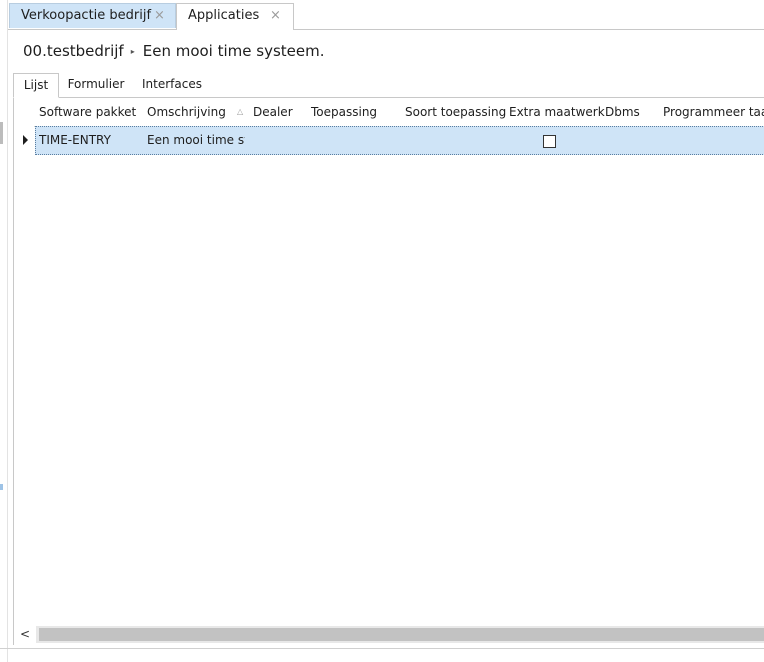  Describe the element at coordinates (713, 140) in the screenshot. I see `cell-programmeer-taal` at that location.